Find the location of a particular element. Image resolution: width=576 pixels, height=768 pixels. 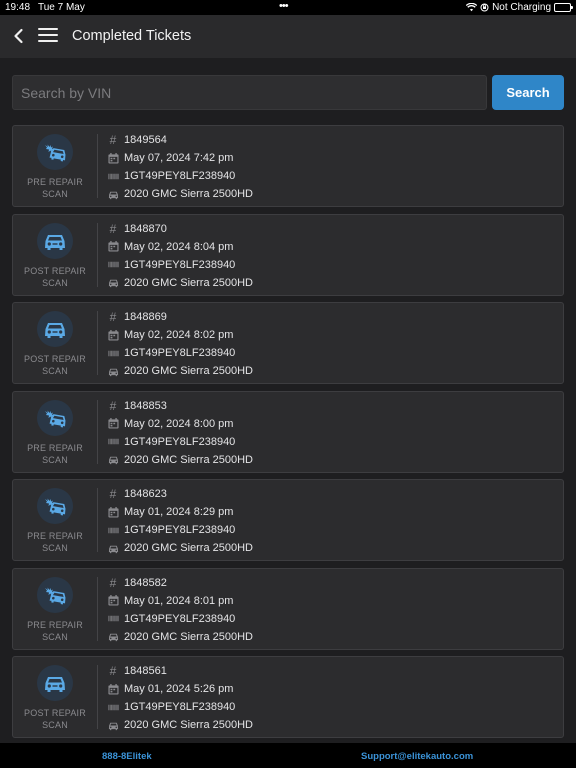

ticket-number: 1848623 is located at coordinates (145, 494).